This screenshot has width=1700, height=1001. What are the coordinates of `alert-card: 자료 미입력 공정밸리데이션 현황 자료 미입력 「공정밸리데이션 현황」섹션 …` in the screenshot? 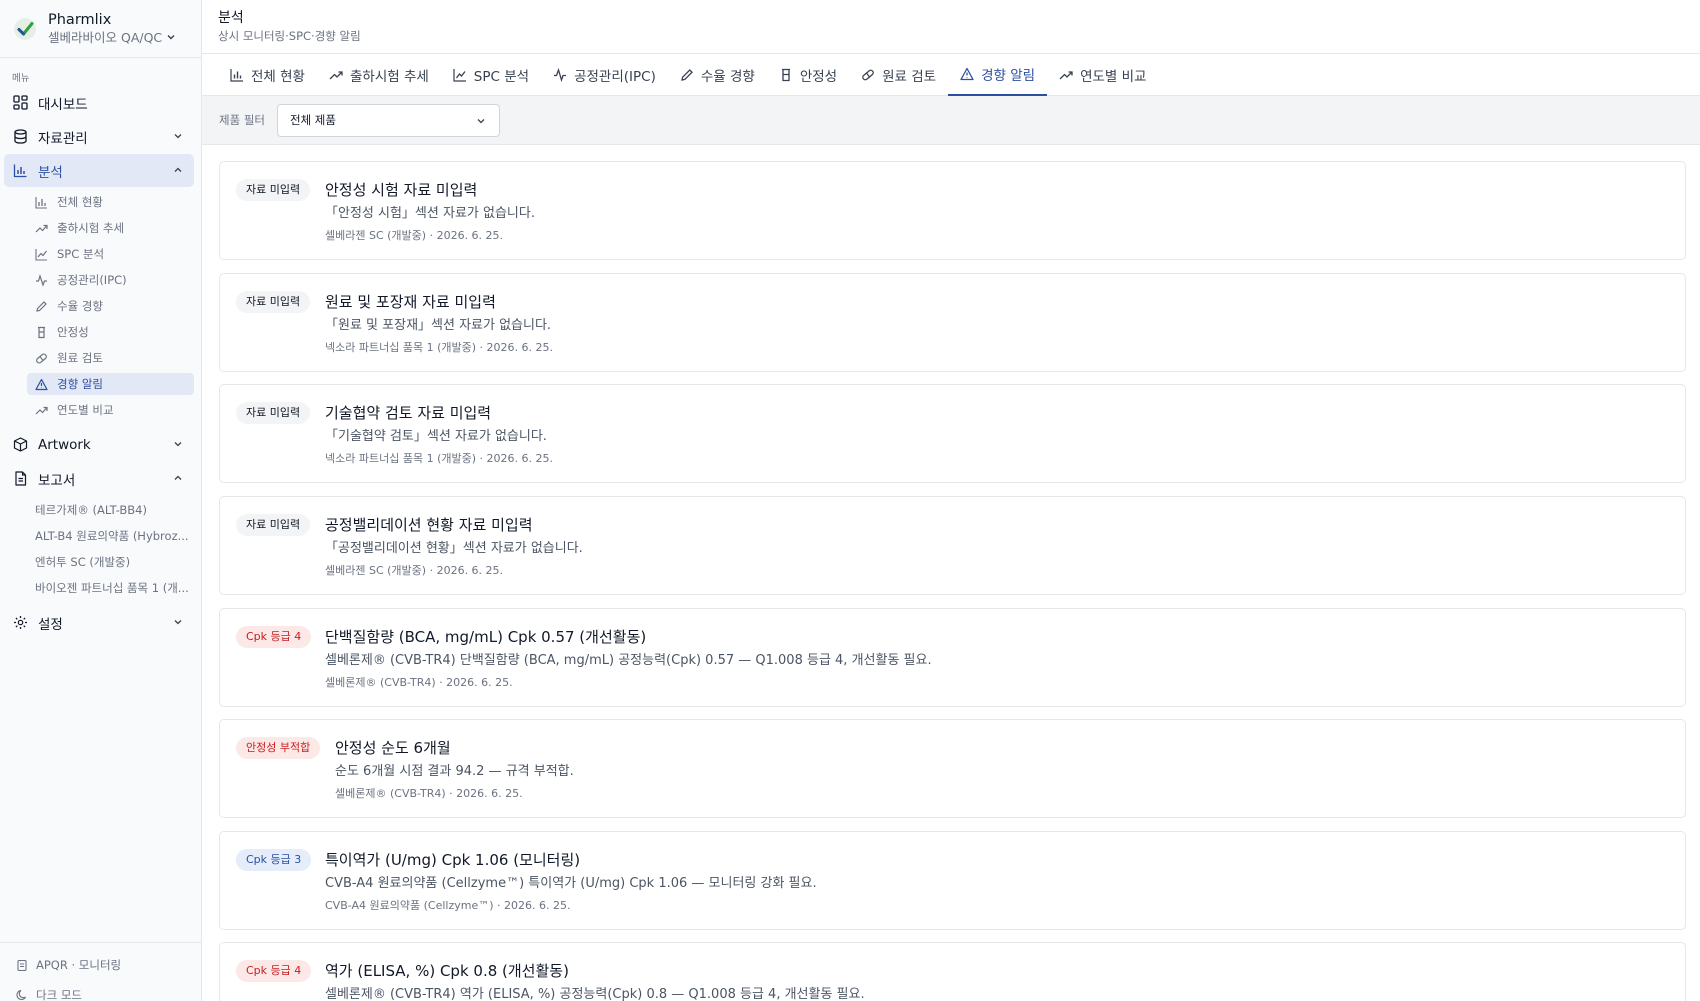 It's located at (952, 545).